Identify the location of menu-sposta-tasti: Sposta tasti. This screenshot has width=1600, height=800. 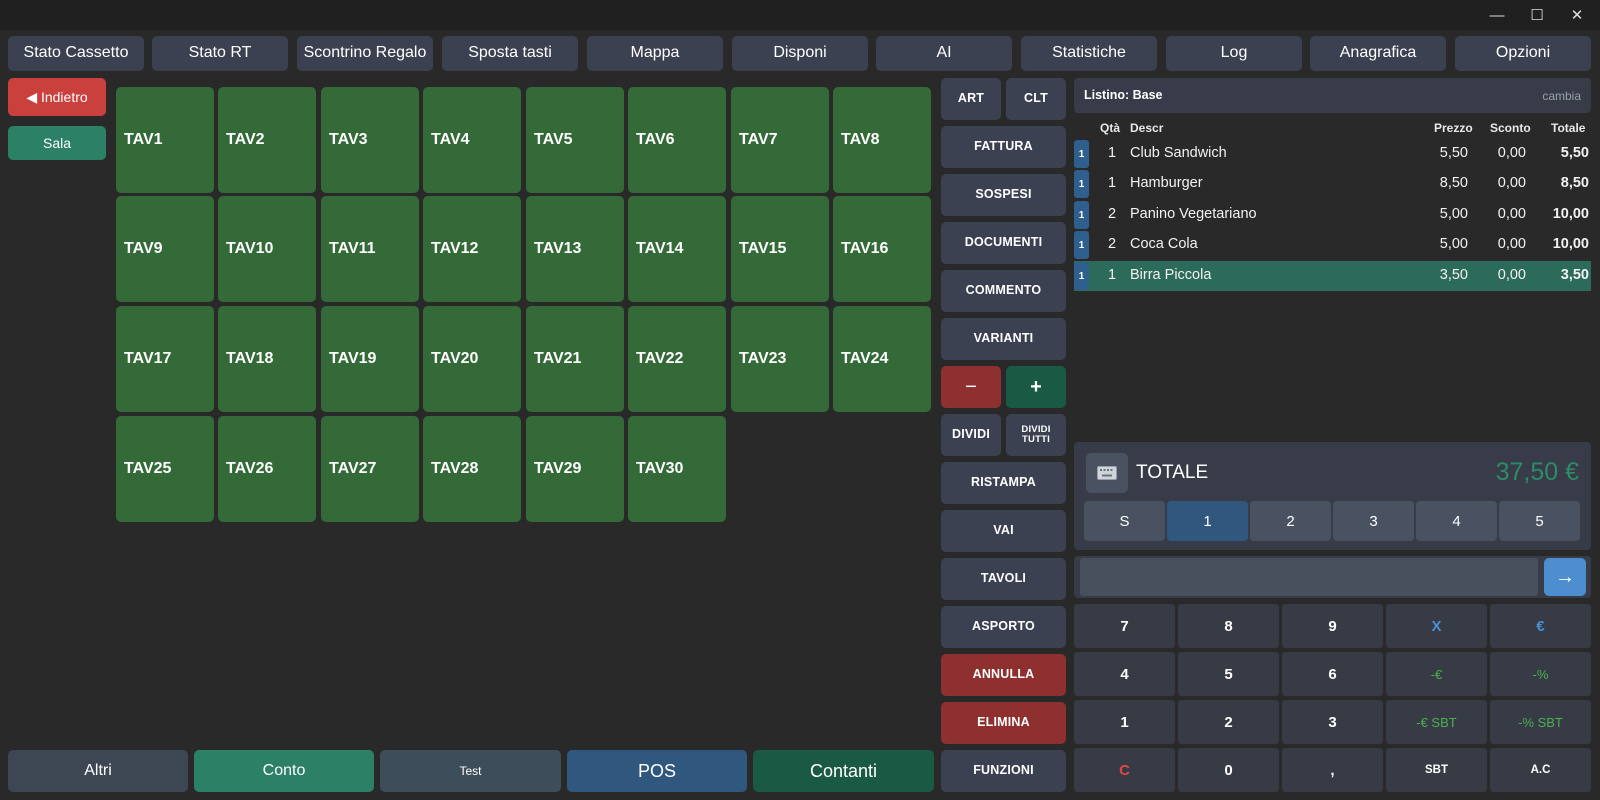
(510, 53).